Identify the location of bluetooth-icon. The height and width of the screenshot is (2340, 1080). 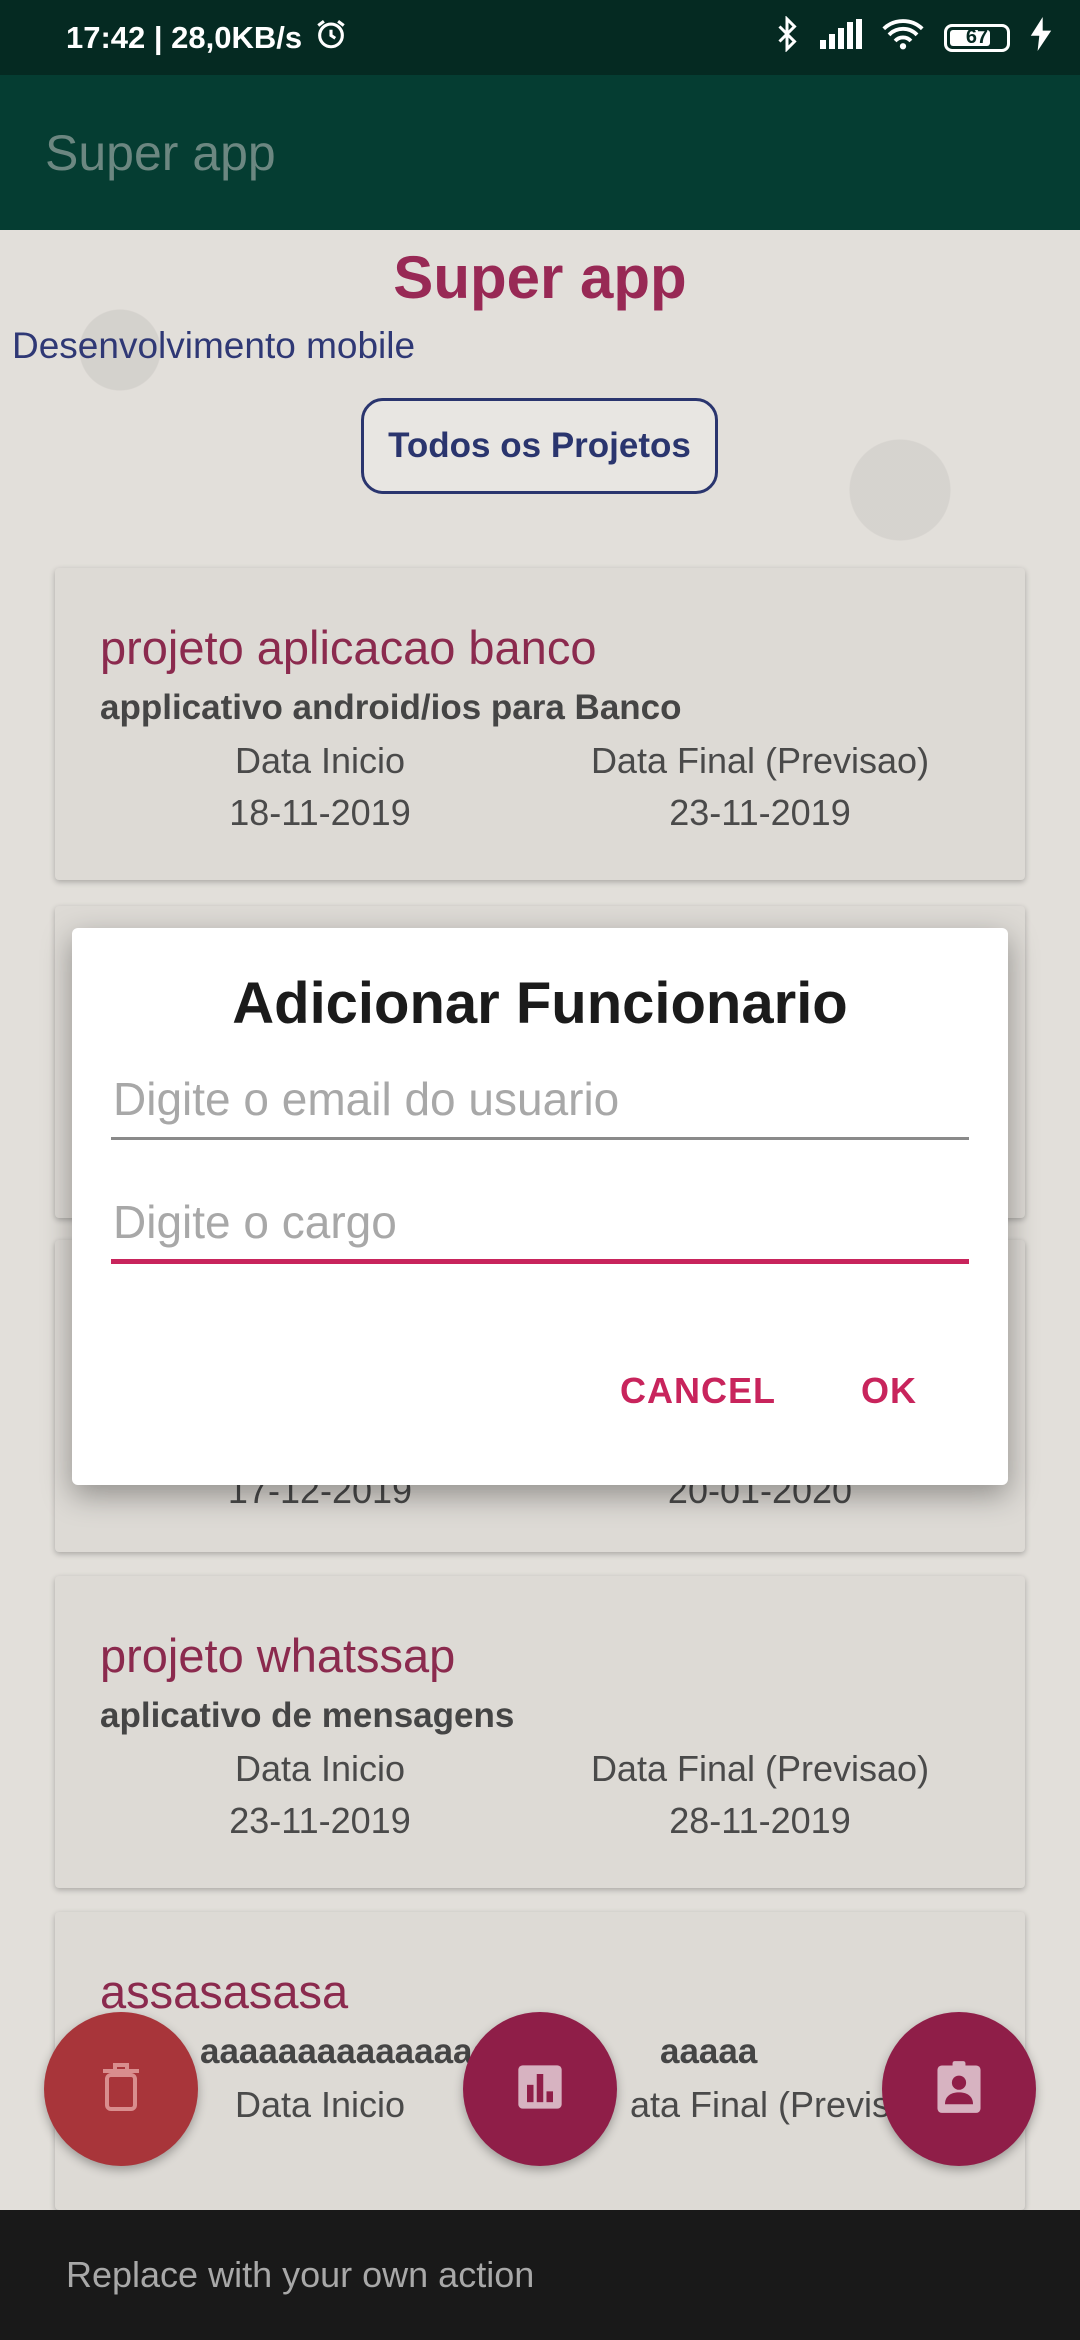
(787, 37).